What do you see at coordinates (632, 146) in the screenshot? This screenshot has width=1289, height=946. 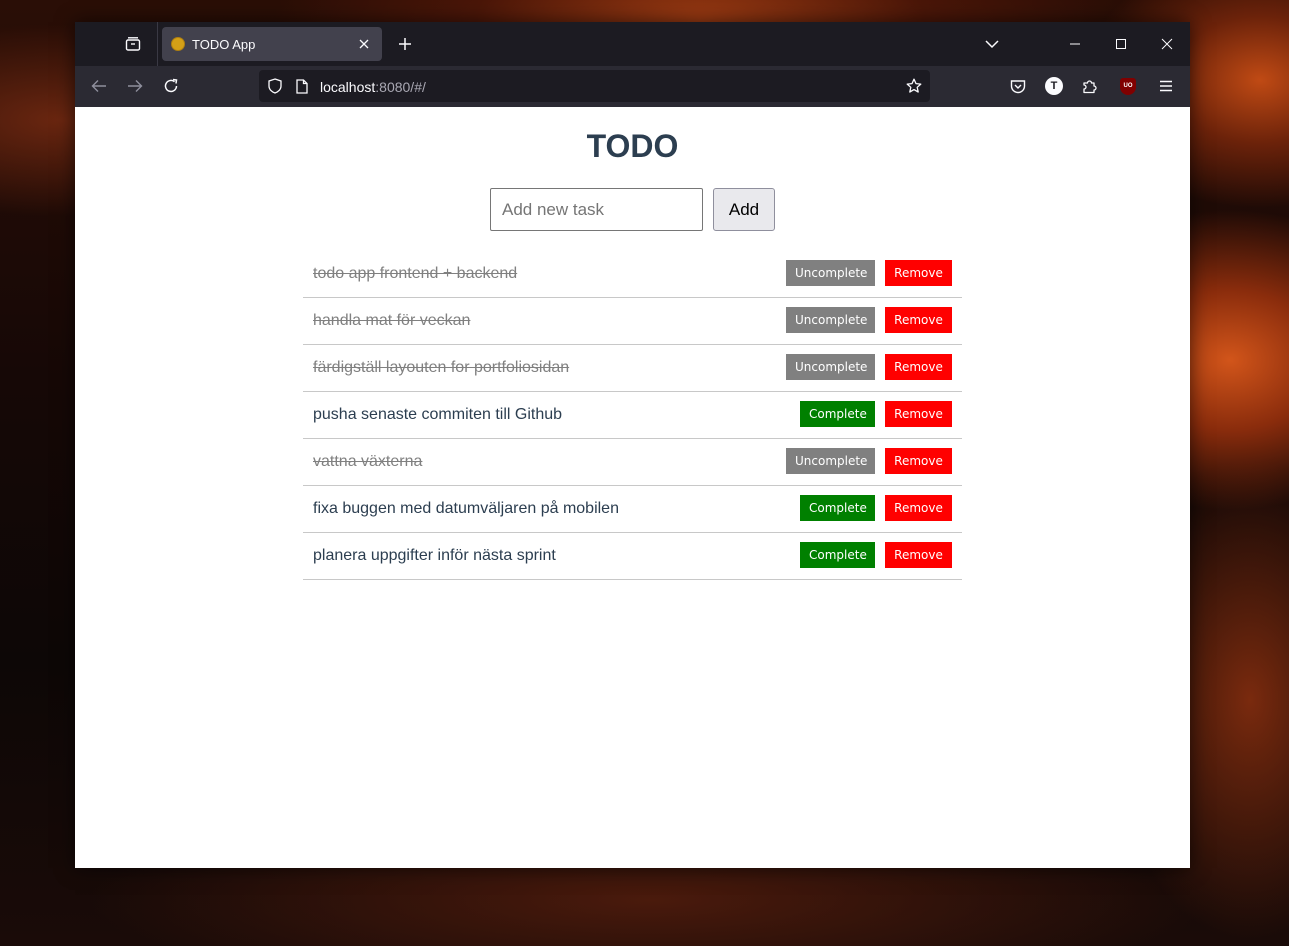 I see `page-title: TODO` at bounding box center [632, 146].